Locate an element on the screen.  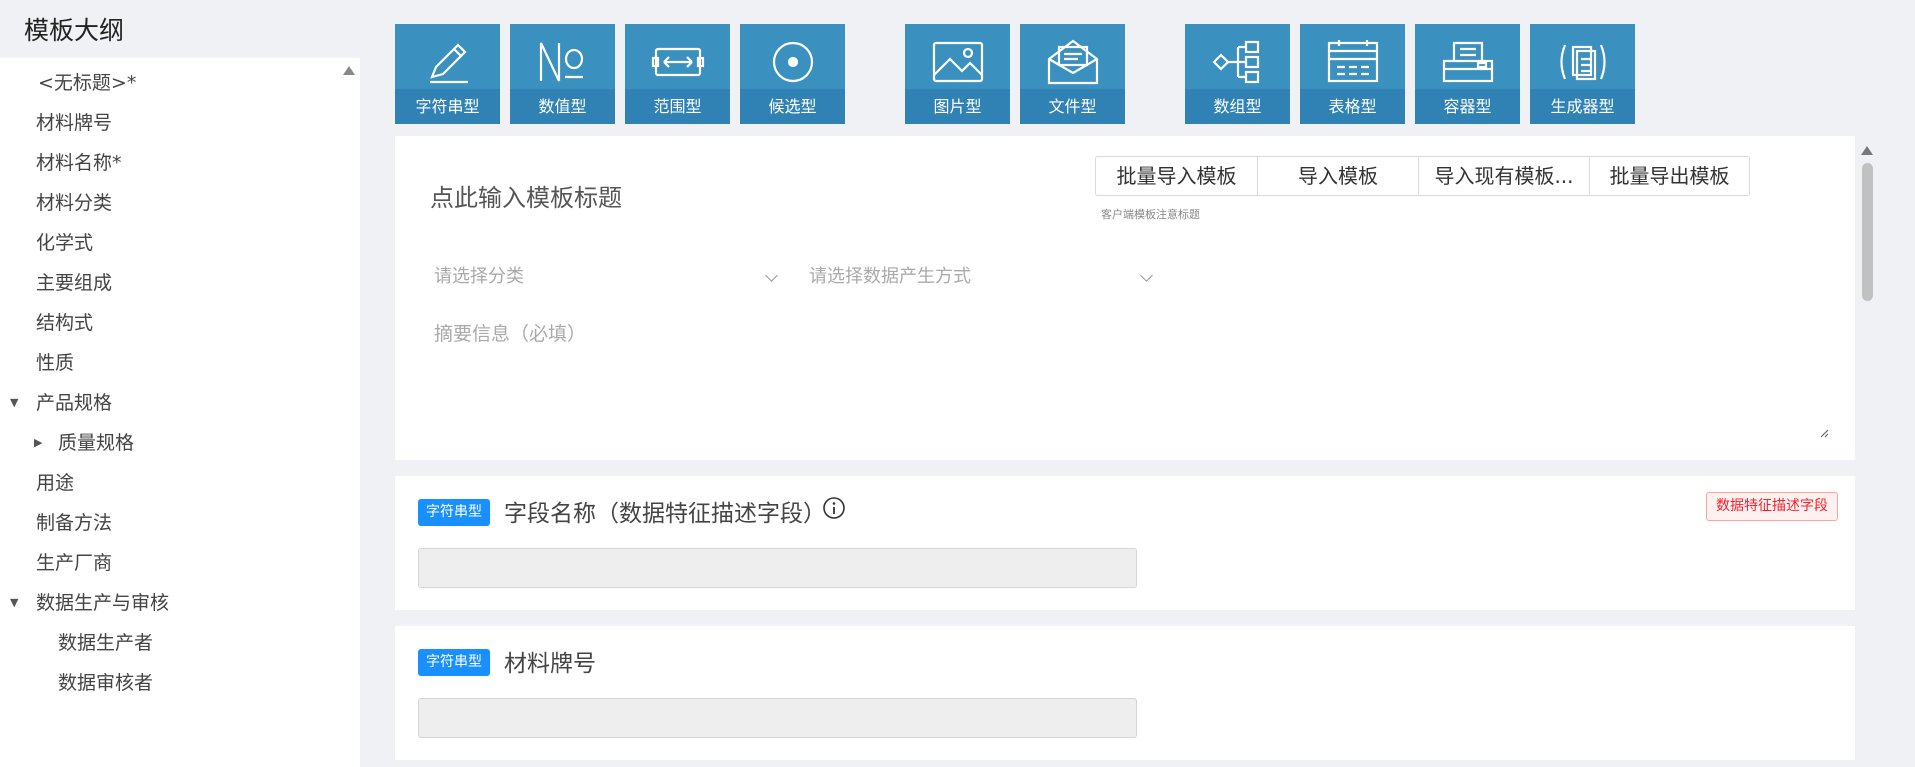
scrollbar-thumb is located at coordinates (1867, 232).